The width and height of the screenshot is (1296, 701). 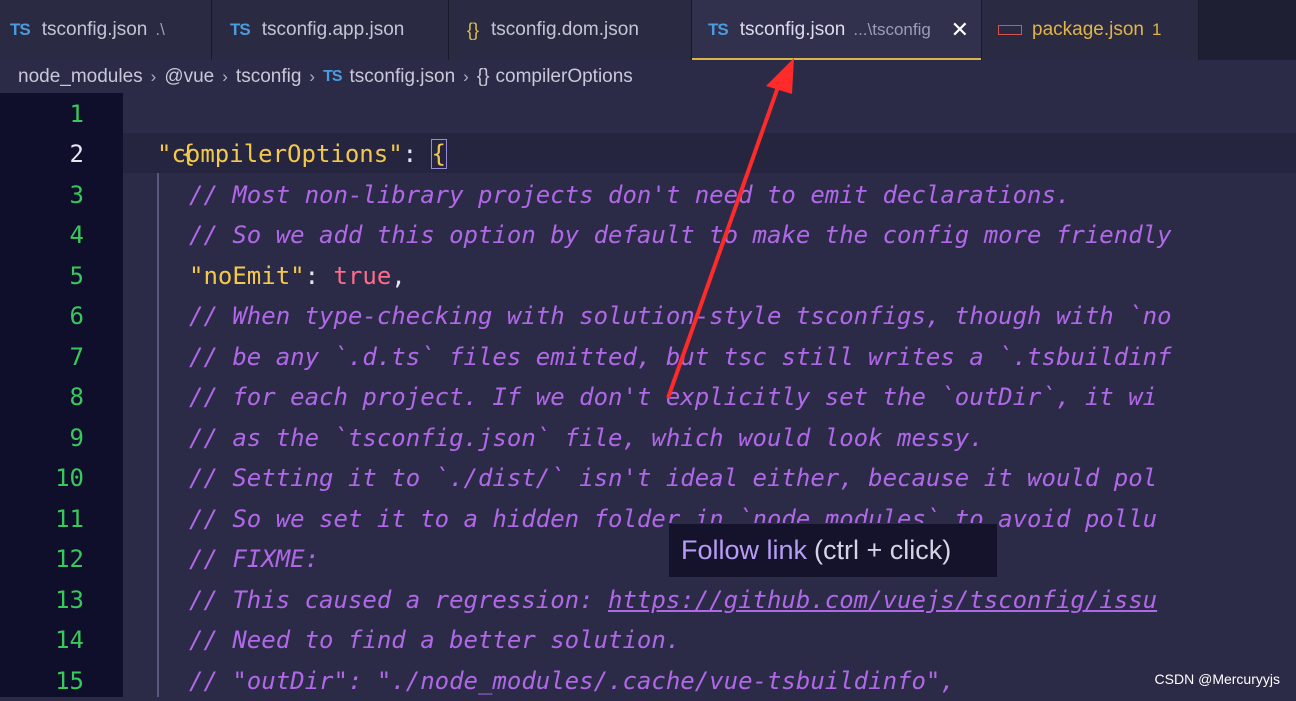 What do you see at coordinates (61, 395) in the screenshot?
I see `line-number-gutter: 1 2 3 4 5 6 7 8 9 10 11 12 13 14 15` at bounding box center [61, 395].